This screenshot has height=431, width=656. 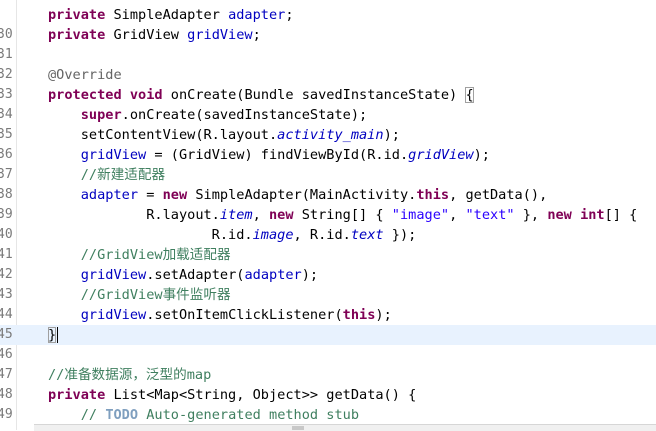 What do you see at coordinates (322, 235) in the screenshot?
I see `code-token: , R.id.` at bounding box center [322, 235].